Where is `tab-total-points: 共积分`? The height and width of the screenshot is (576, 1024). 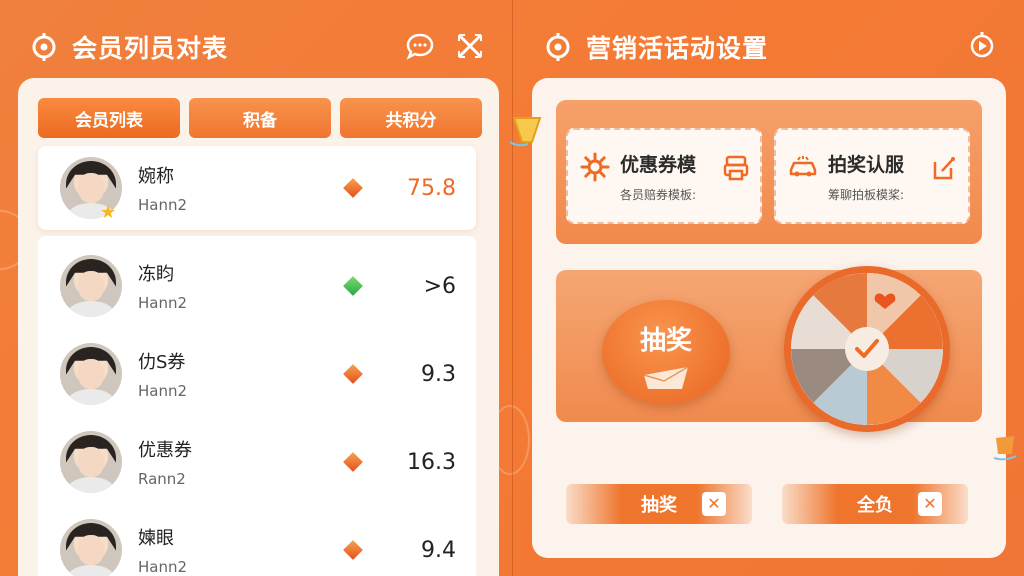 tab-total-points: 共积分 is located at coordinates (411, 118).